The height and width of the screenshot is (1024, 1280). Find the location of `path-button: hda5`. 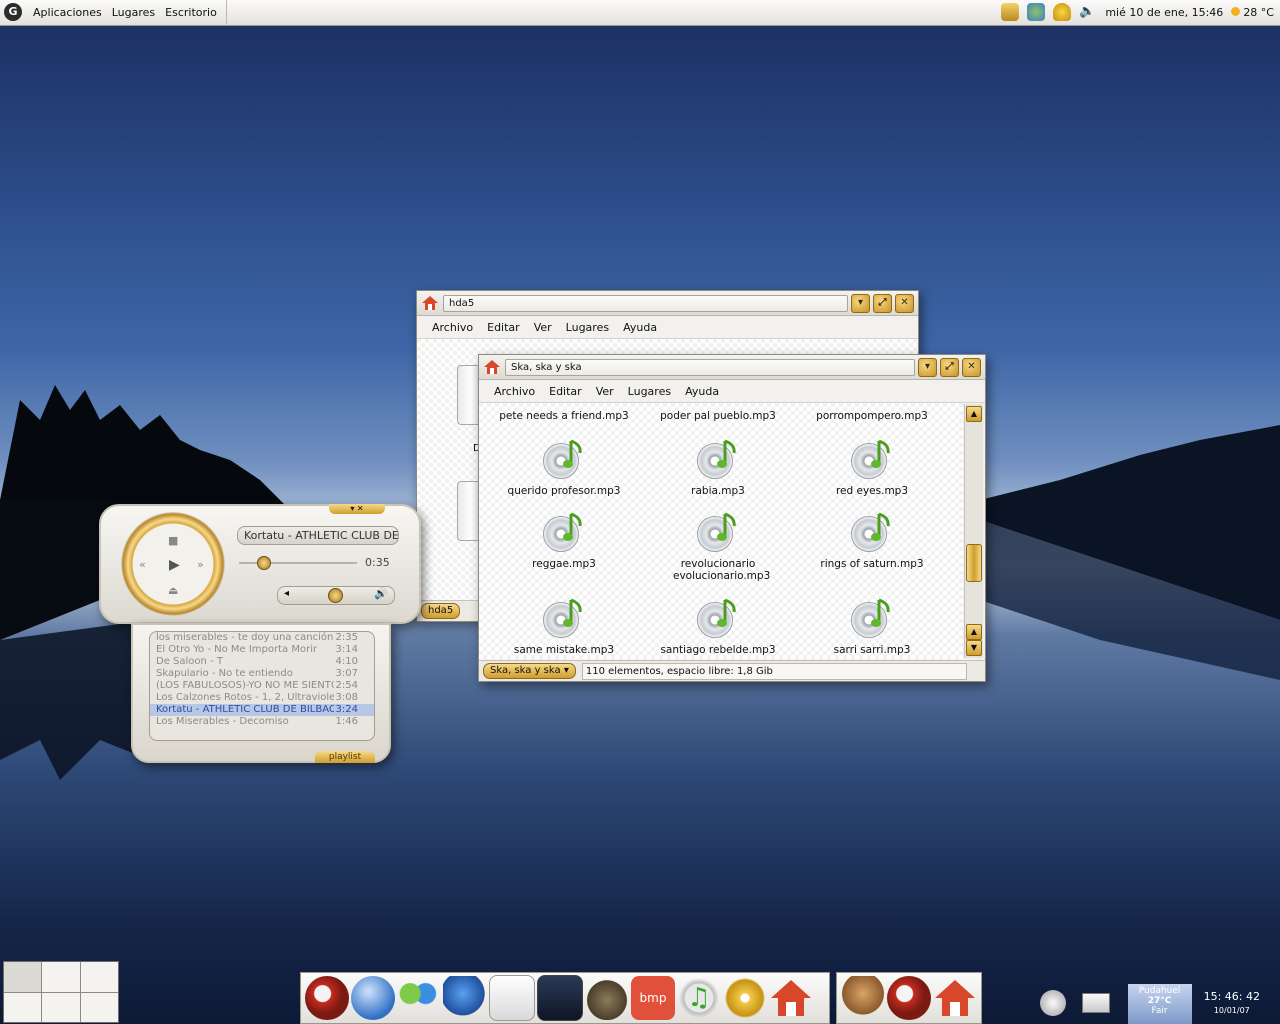

path-button: hda5 is located at coordinates (441, 611).